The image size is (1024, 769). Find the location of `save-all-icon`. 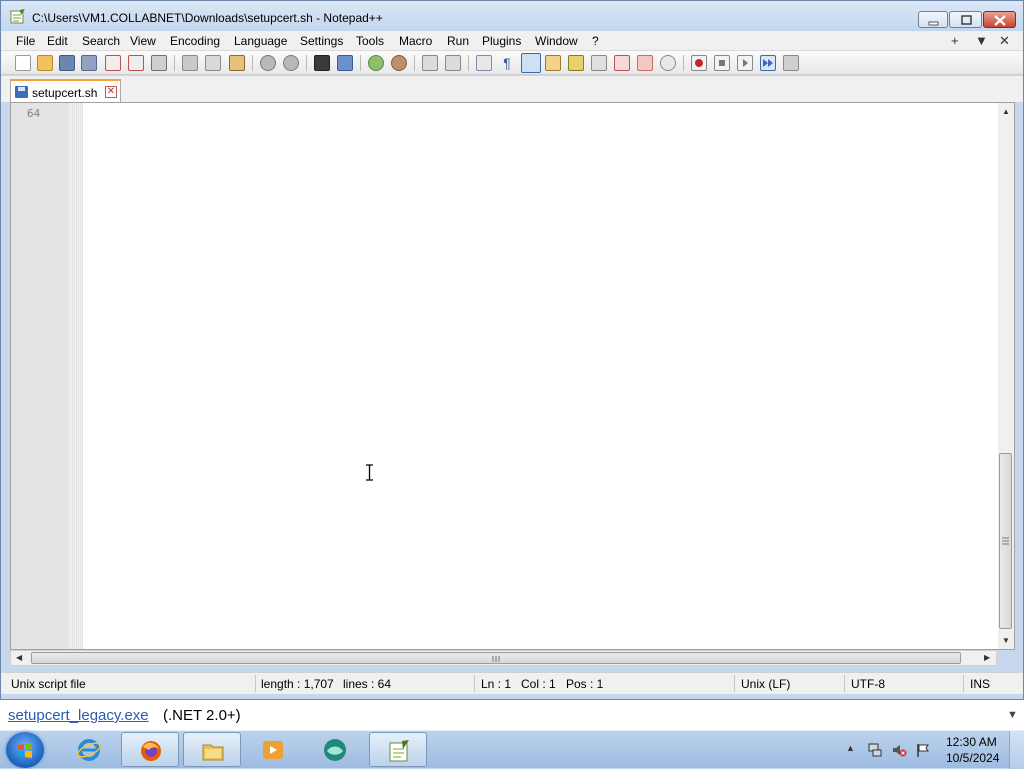

save-all-icon is located at coordinates (89, 63).